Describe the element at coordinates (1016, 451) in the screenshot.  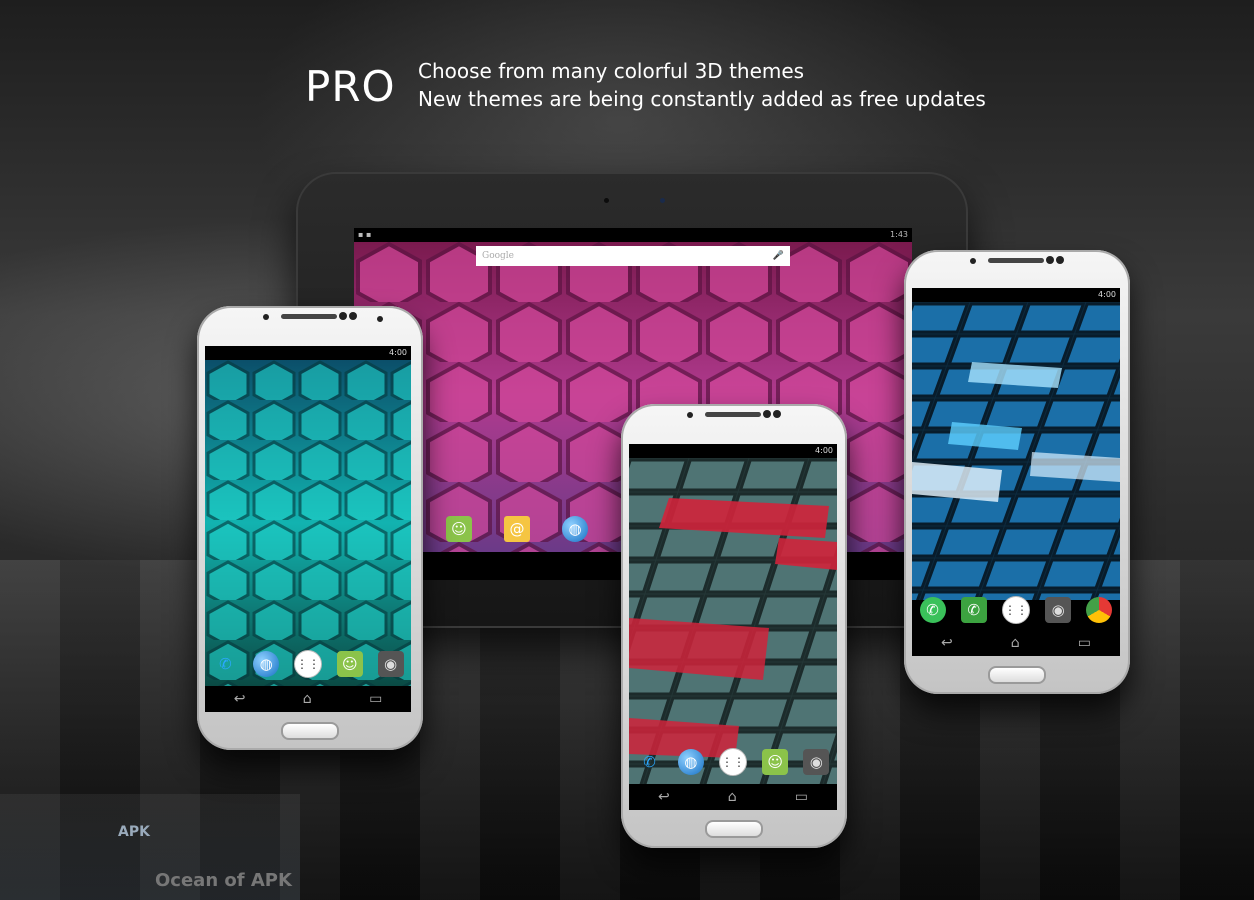
I see `phone-right-wallpaper` at that location.